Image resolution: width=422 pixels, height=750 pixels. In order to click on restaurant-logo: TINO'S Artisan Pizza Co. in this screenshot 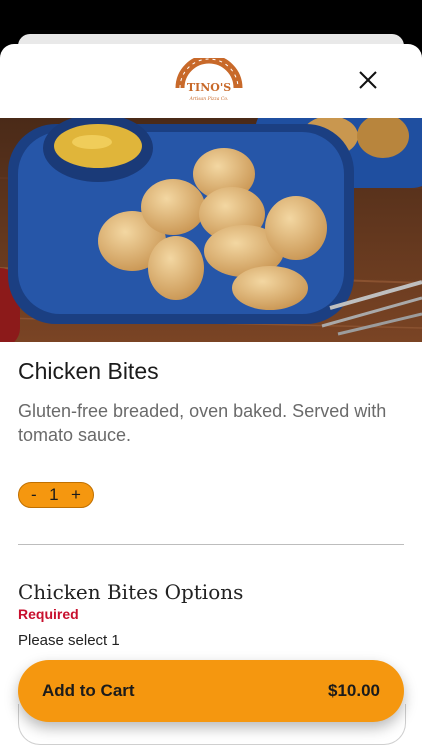, I will do `click(209, 80)`.